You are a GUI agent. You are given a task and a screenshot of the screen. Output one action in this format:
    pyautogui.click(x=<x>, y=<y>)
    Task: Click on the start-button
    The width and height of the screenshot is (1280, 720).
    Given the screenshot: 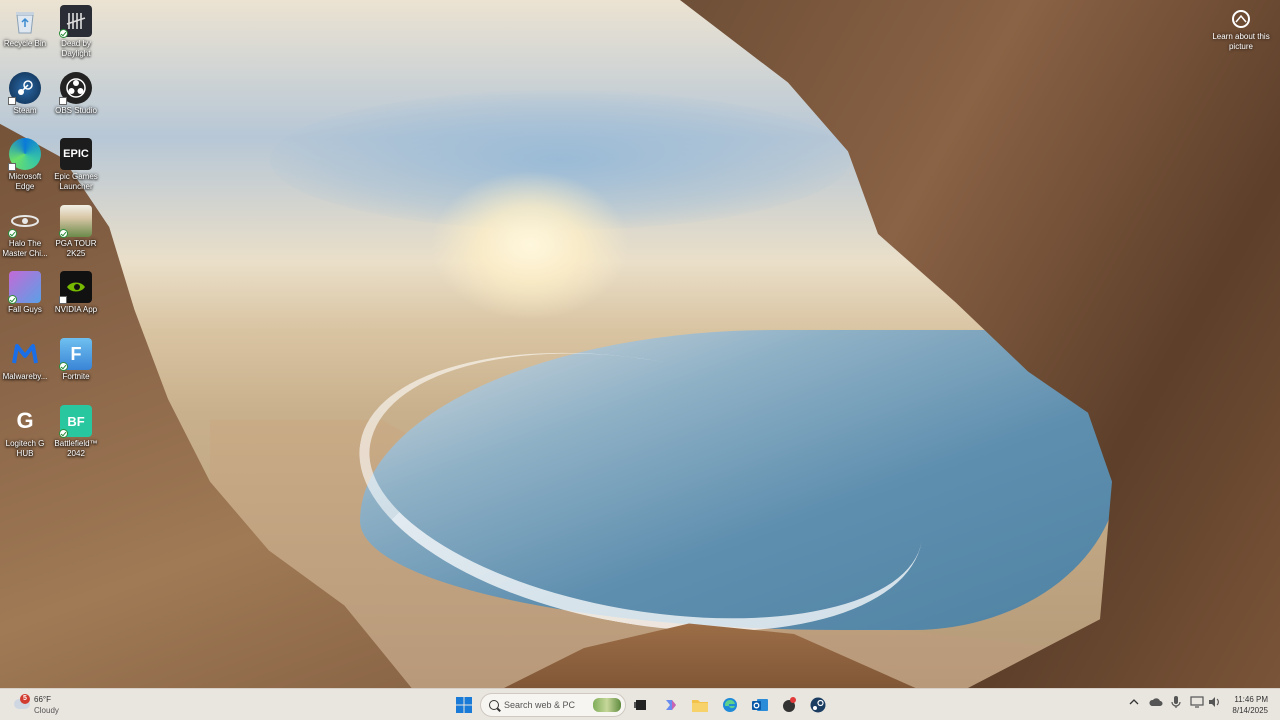 What is the action you would take?
    pyautogui.click(x=464, y=705)
    